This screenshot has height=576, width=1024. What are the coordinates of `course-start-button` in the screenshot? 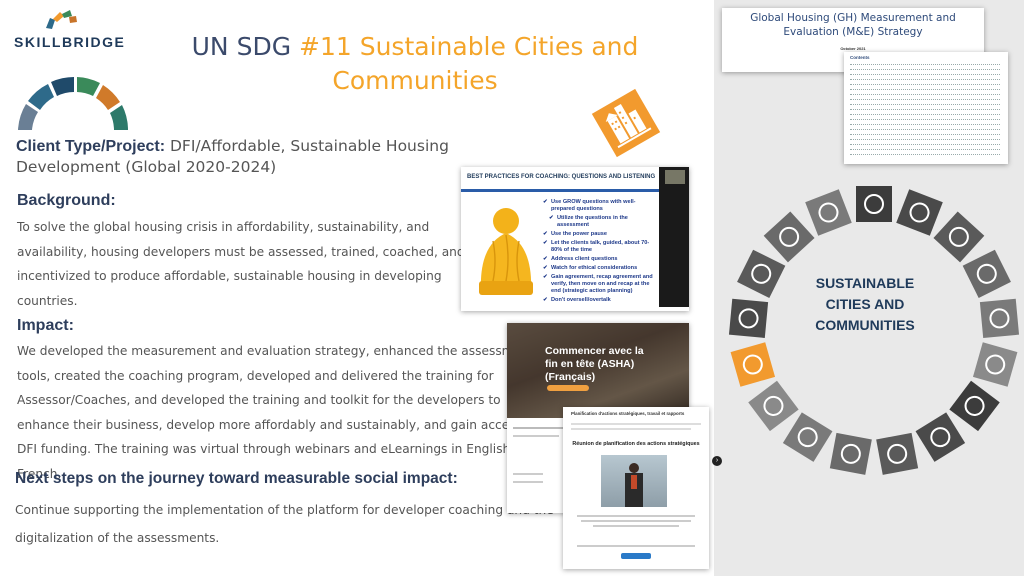 It's located at (568, 388).